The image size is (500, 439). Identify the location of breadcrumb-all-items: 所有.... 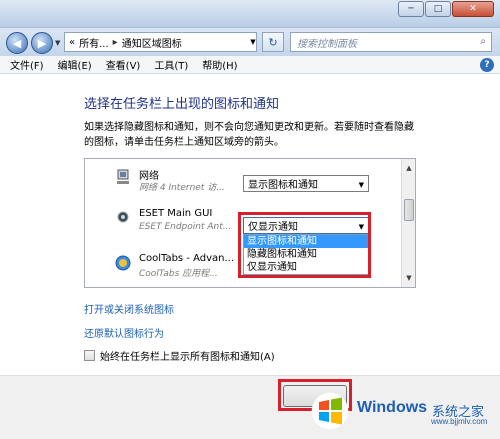
(94, 42).